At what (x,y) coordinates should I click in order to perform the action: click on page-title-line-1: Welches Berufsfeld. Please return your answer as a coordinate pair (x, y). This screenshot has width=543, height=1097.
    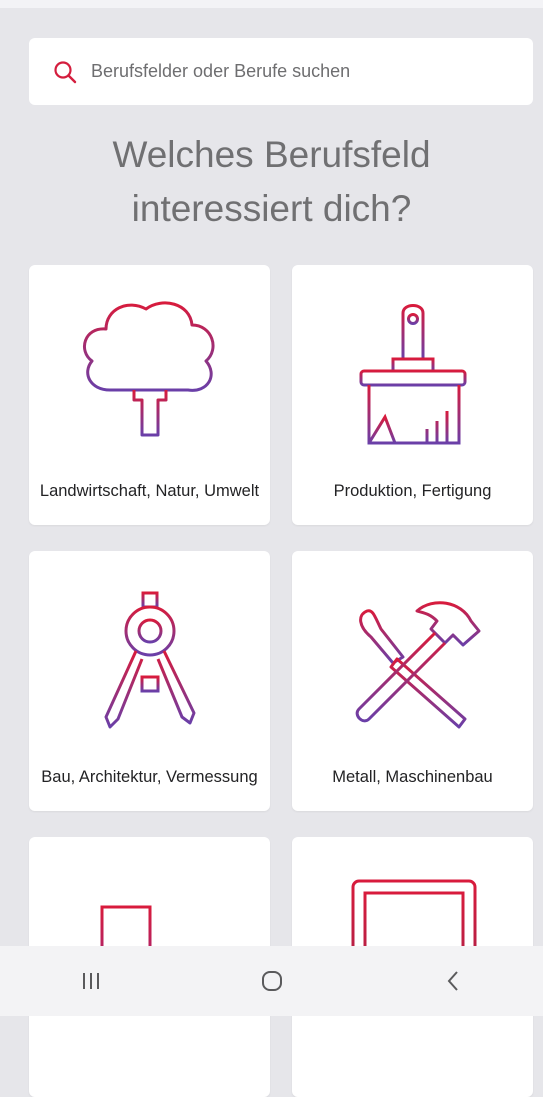
    Looking at the image, I should click on (271, 154).